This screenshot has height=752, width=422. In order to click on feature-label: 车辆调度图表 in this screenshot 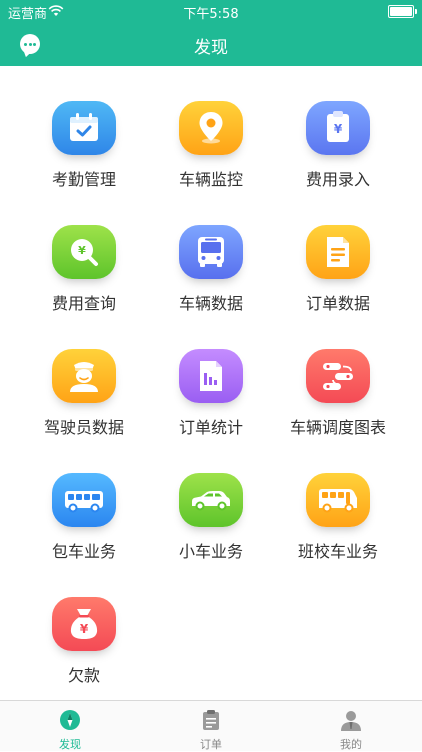, I will do `click(337, 427)`.